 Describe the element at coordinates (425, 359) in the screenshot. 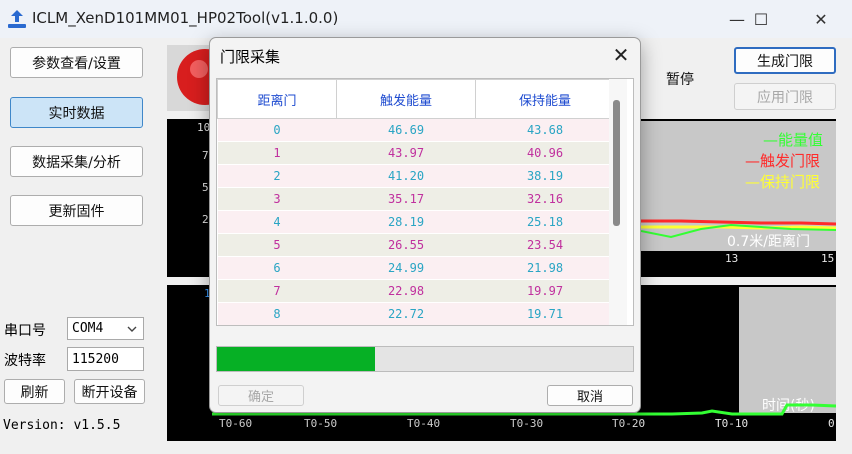

I see `progress-bar` at that location.